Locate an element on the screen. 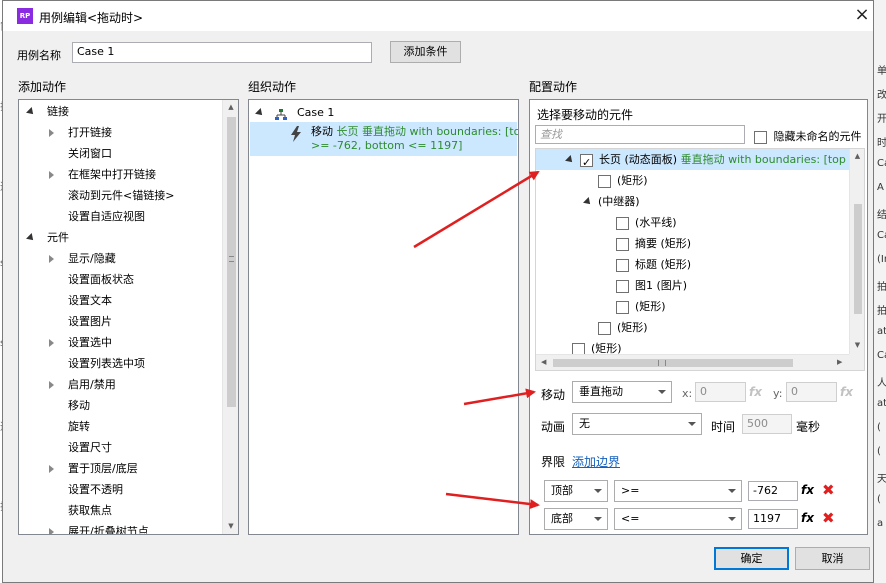 This screenshot has width=886, height=583. annotation-arrows is located at coordinates (476, 340).